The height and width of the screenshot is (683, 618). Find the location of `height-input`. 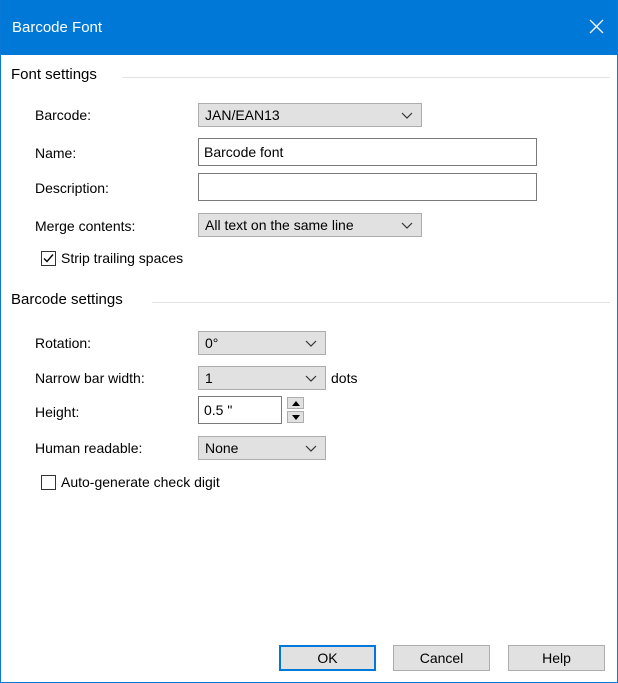

height-input is located at coordinates (240, 410).